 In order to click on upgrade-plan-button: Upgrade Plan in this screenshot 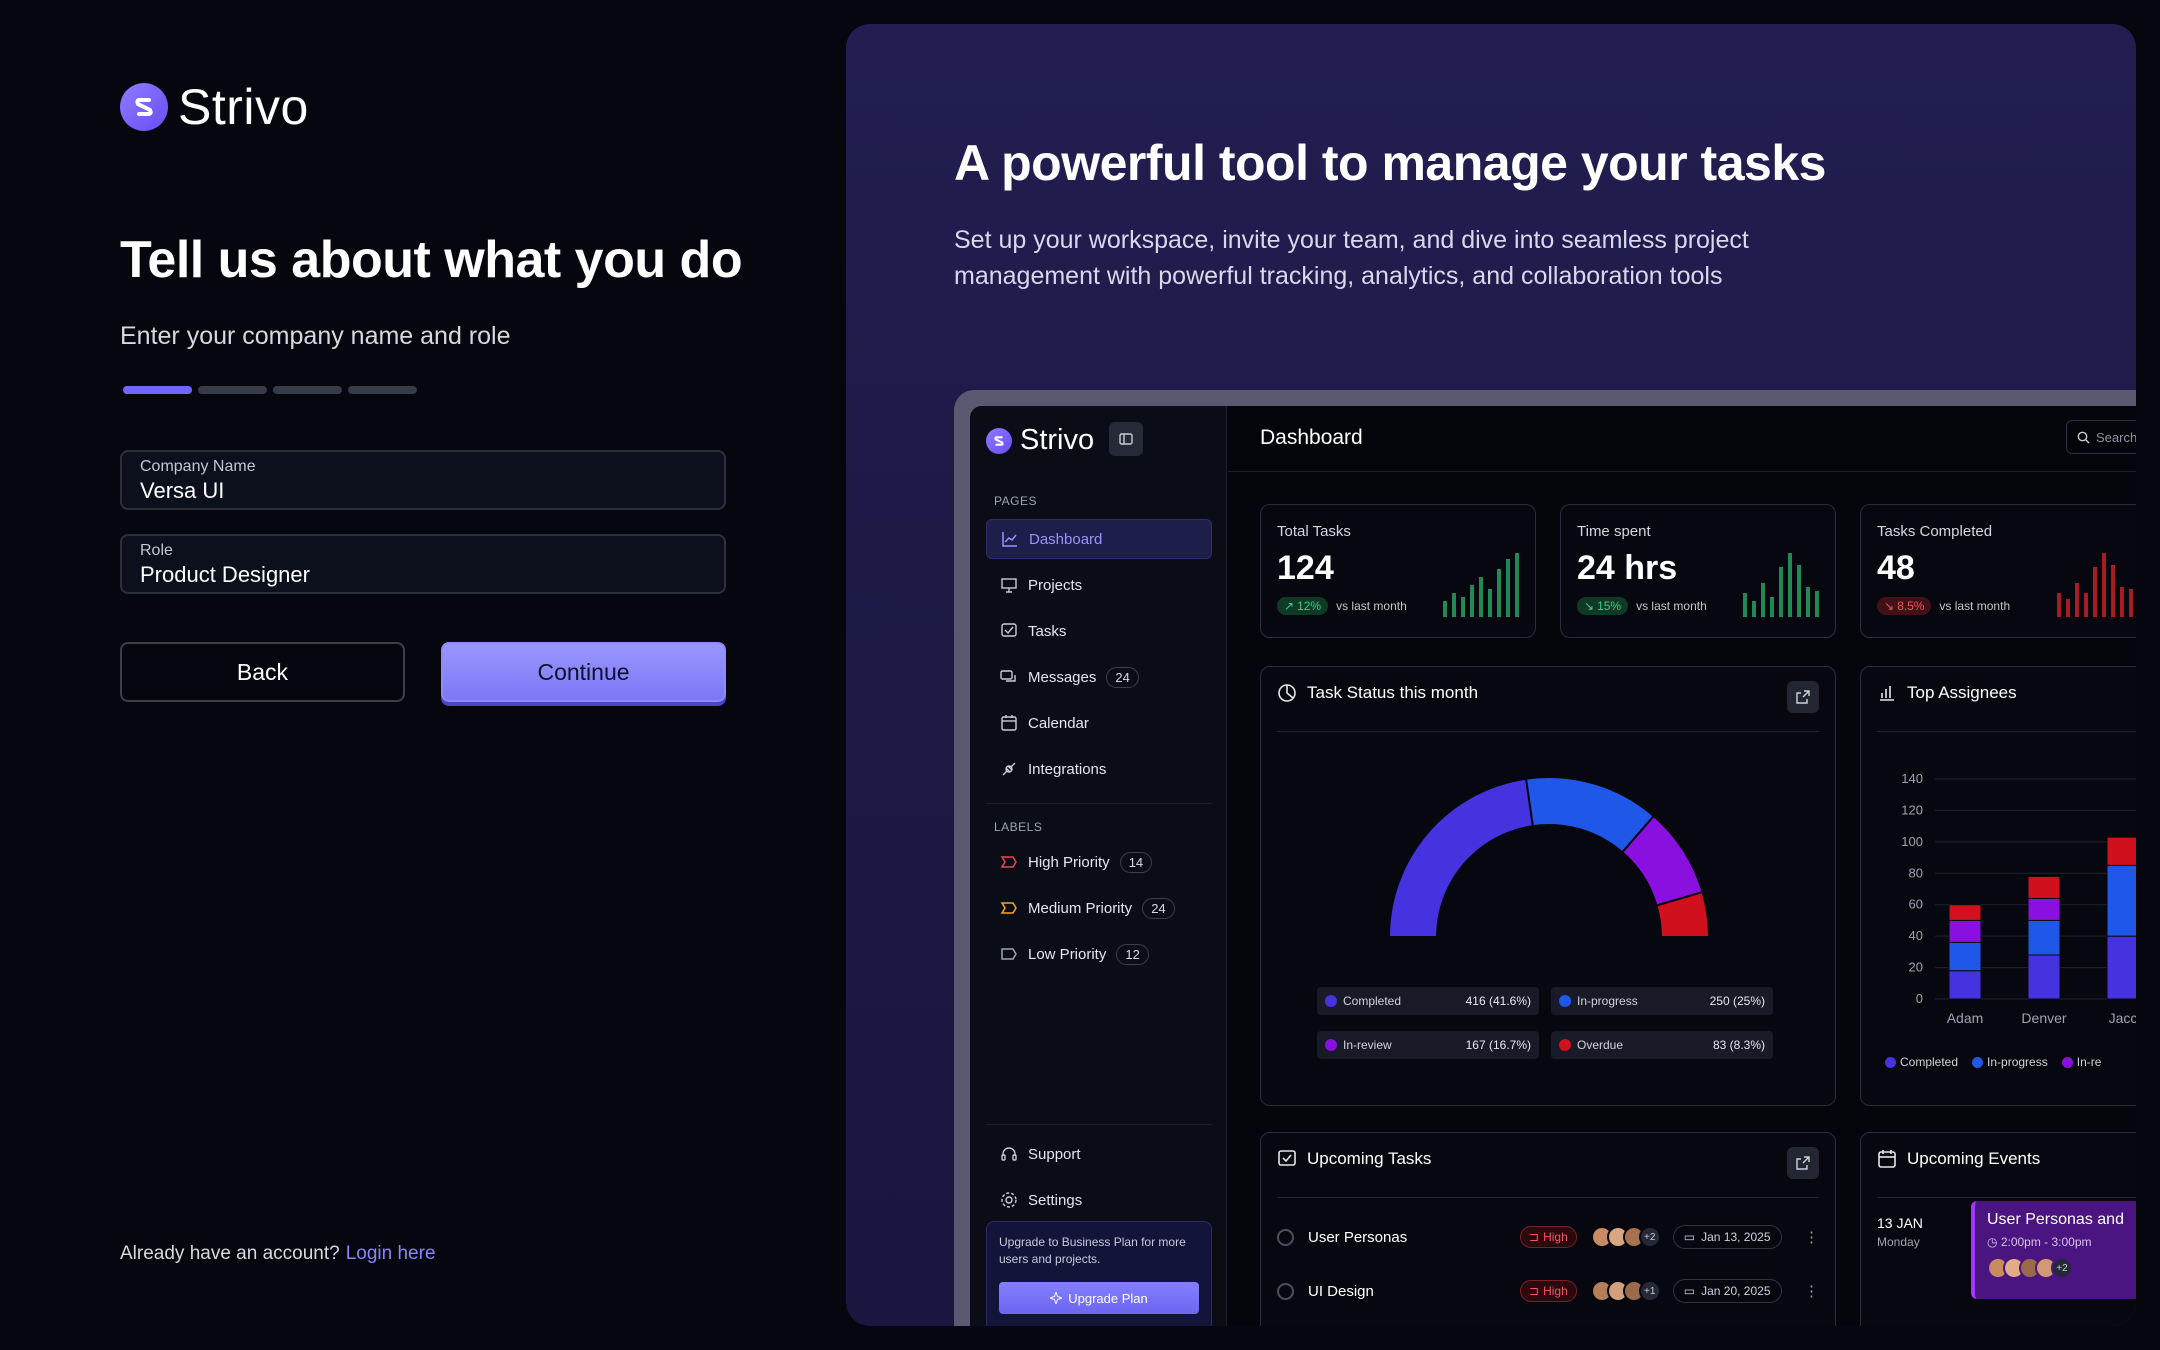, I will do `click(1099, 1298)`.